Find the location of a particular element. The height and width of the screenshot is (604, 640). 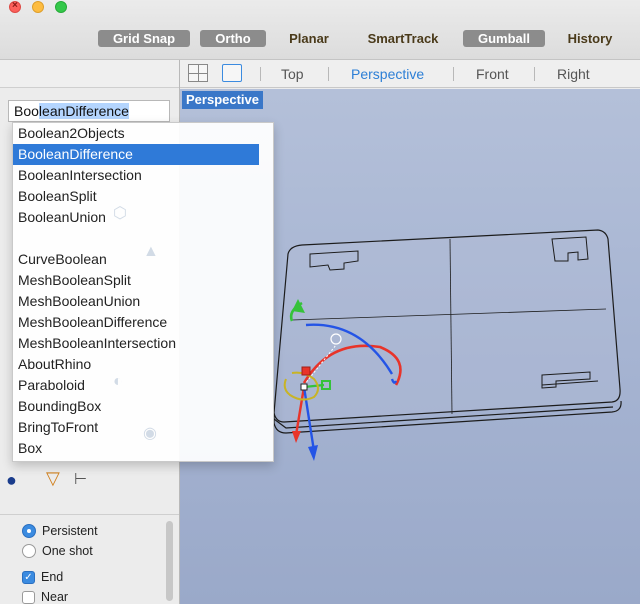

command-input: BooleanDifference is located at coordinates (89, 111).